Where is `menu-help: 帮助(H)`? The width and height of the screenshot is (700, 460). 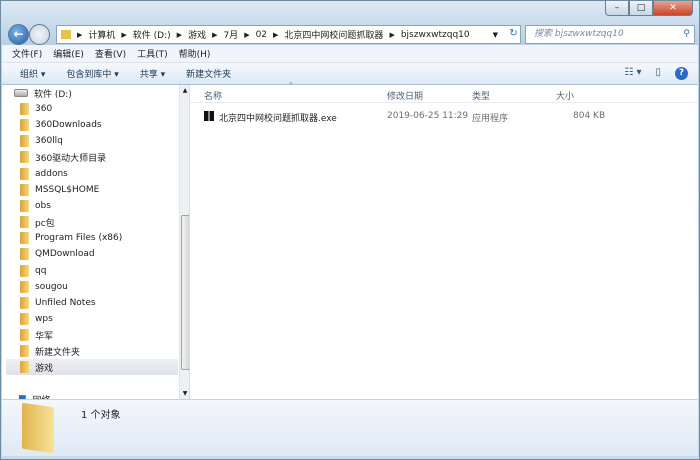
menu-help: 帮助(H) is located at coordinates (195, 53).